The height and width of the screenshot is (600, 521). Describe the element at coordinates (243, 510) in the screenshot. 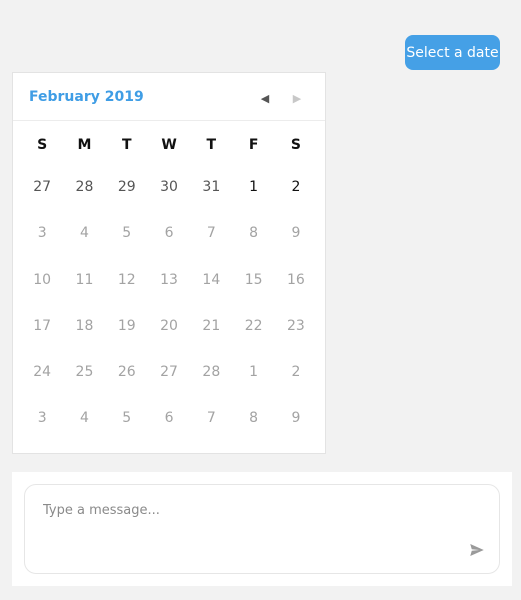

I see `message-input` at that location.